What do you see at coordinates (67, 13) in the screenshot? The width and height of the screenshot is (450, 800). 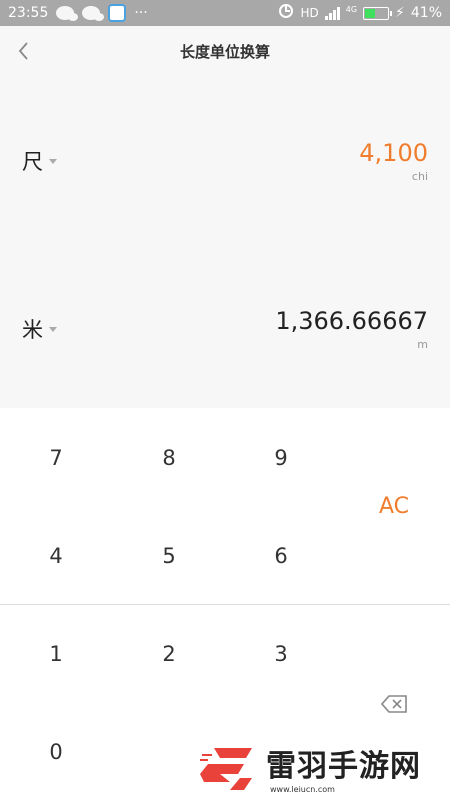 I see `wechat-icon` at bounding box center [67, 13].